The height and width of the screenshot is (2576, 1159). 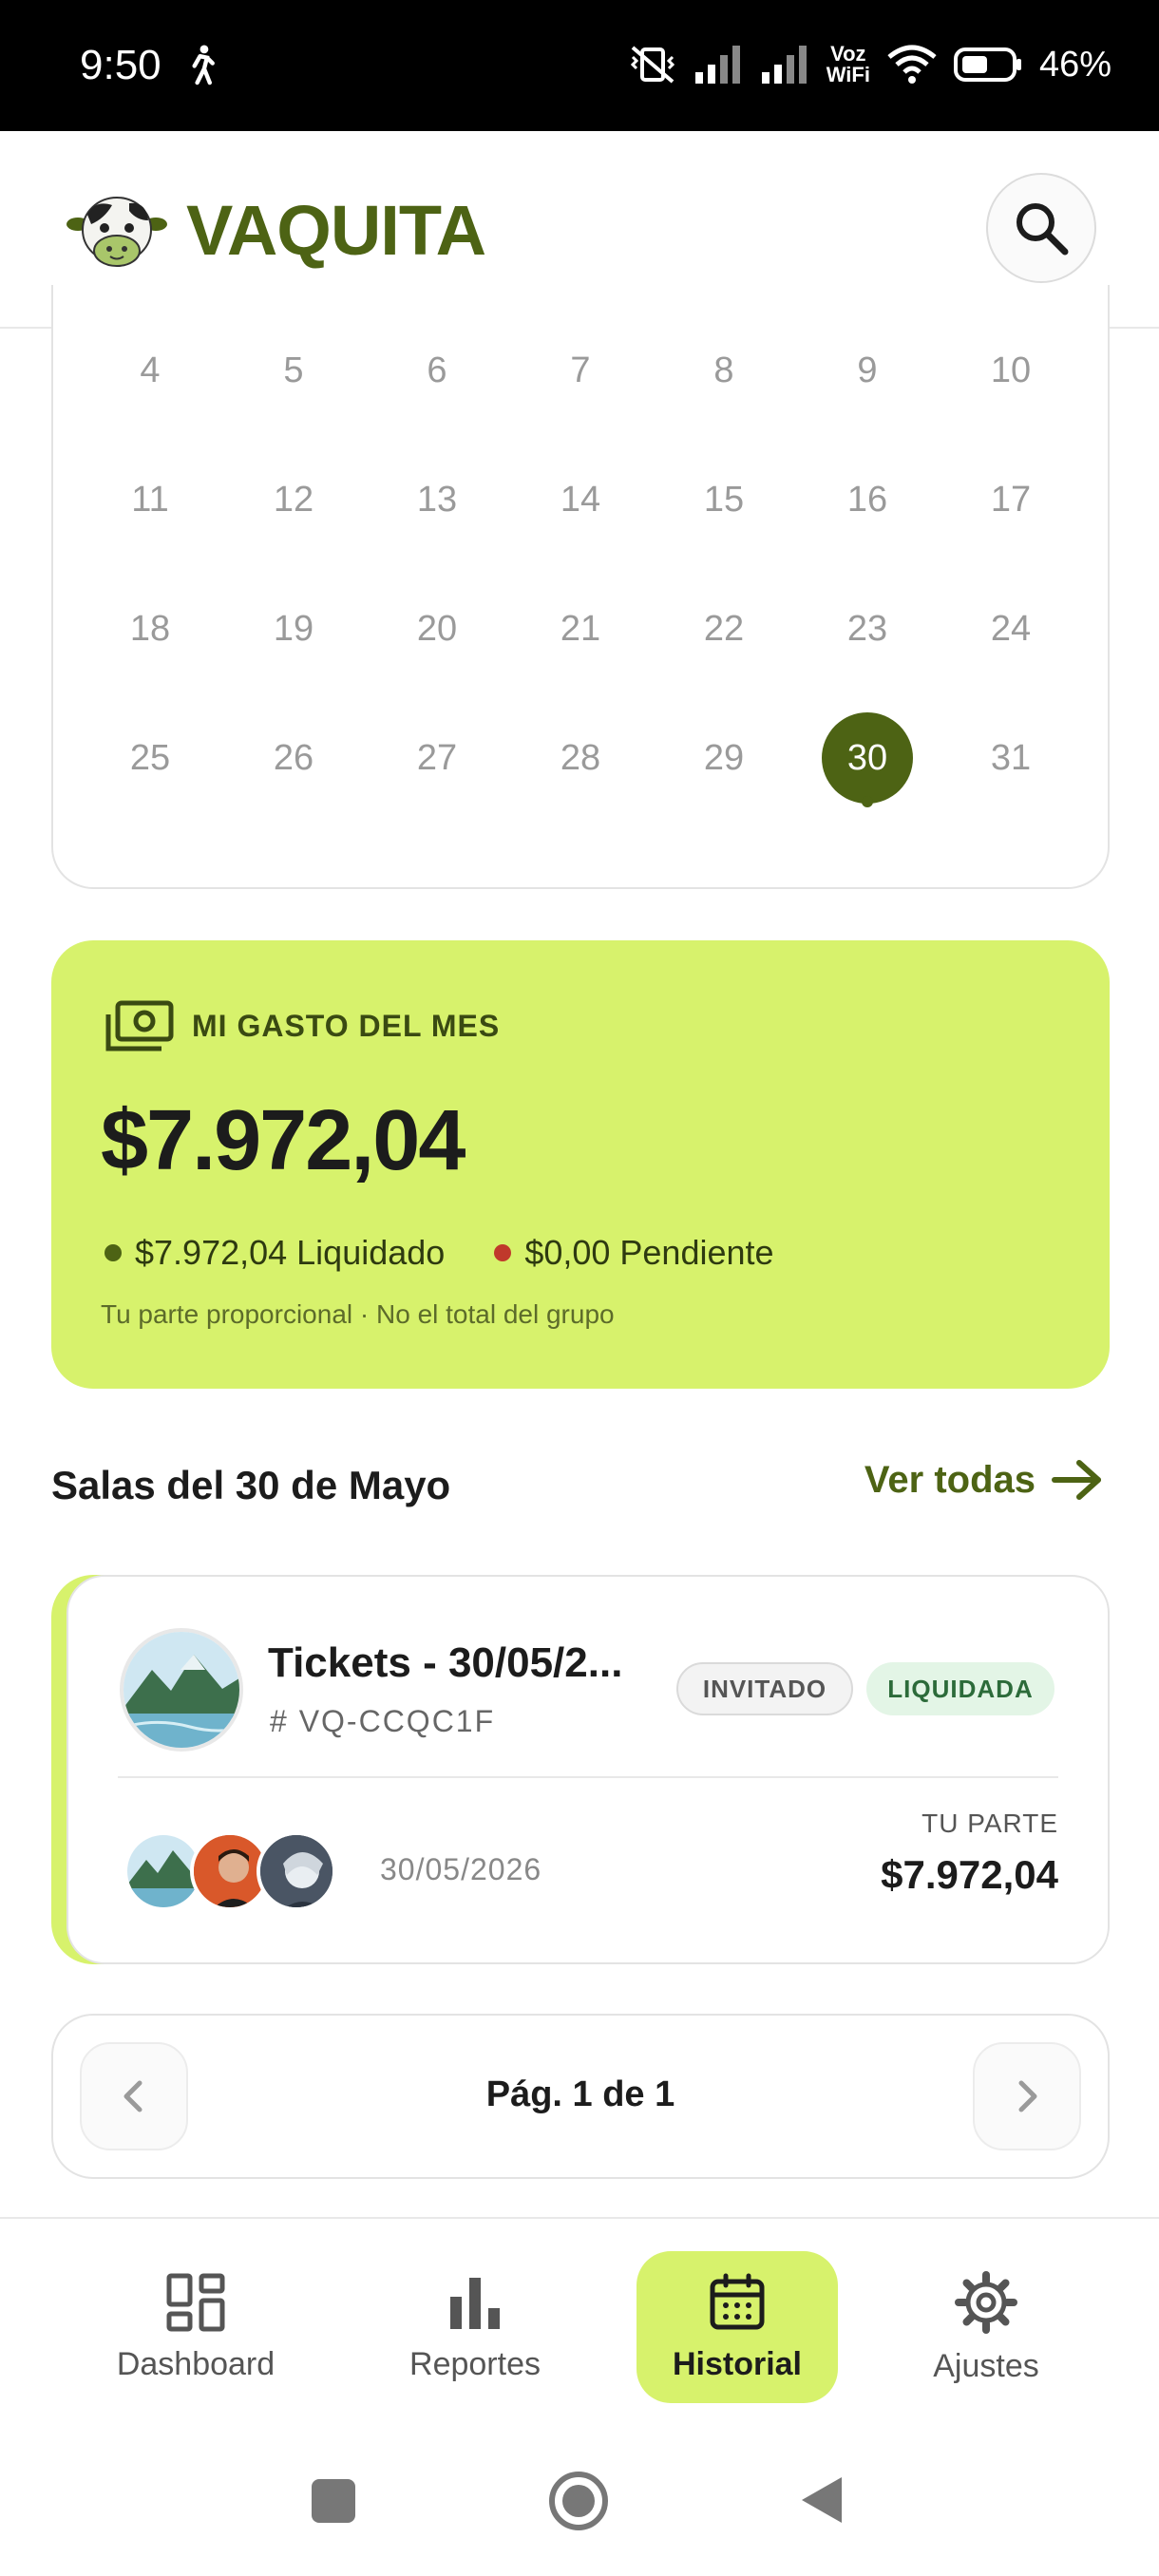 I want to click on month-spend-label: MI GASTO DEL MES, so click(x=346, y=1025).